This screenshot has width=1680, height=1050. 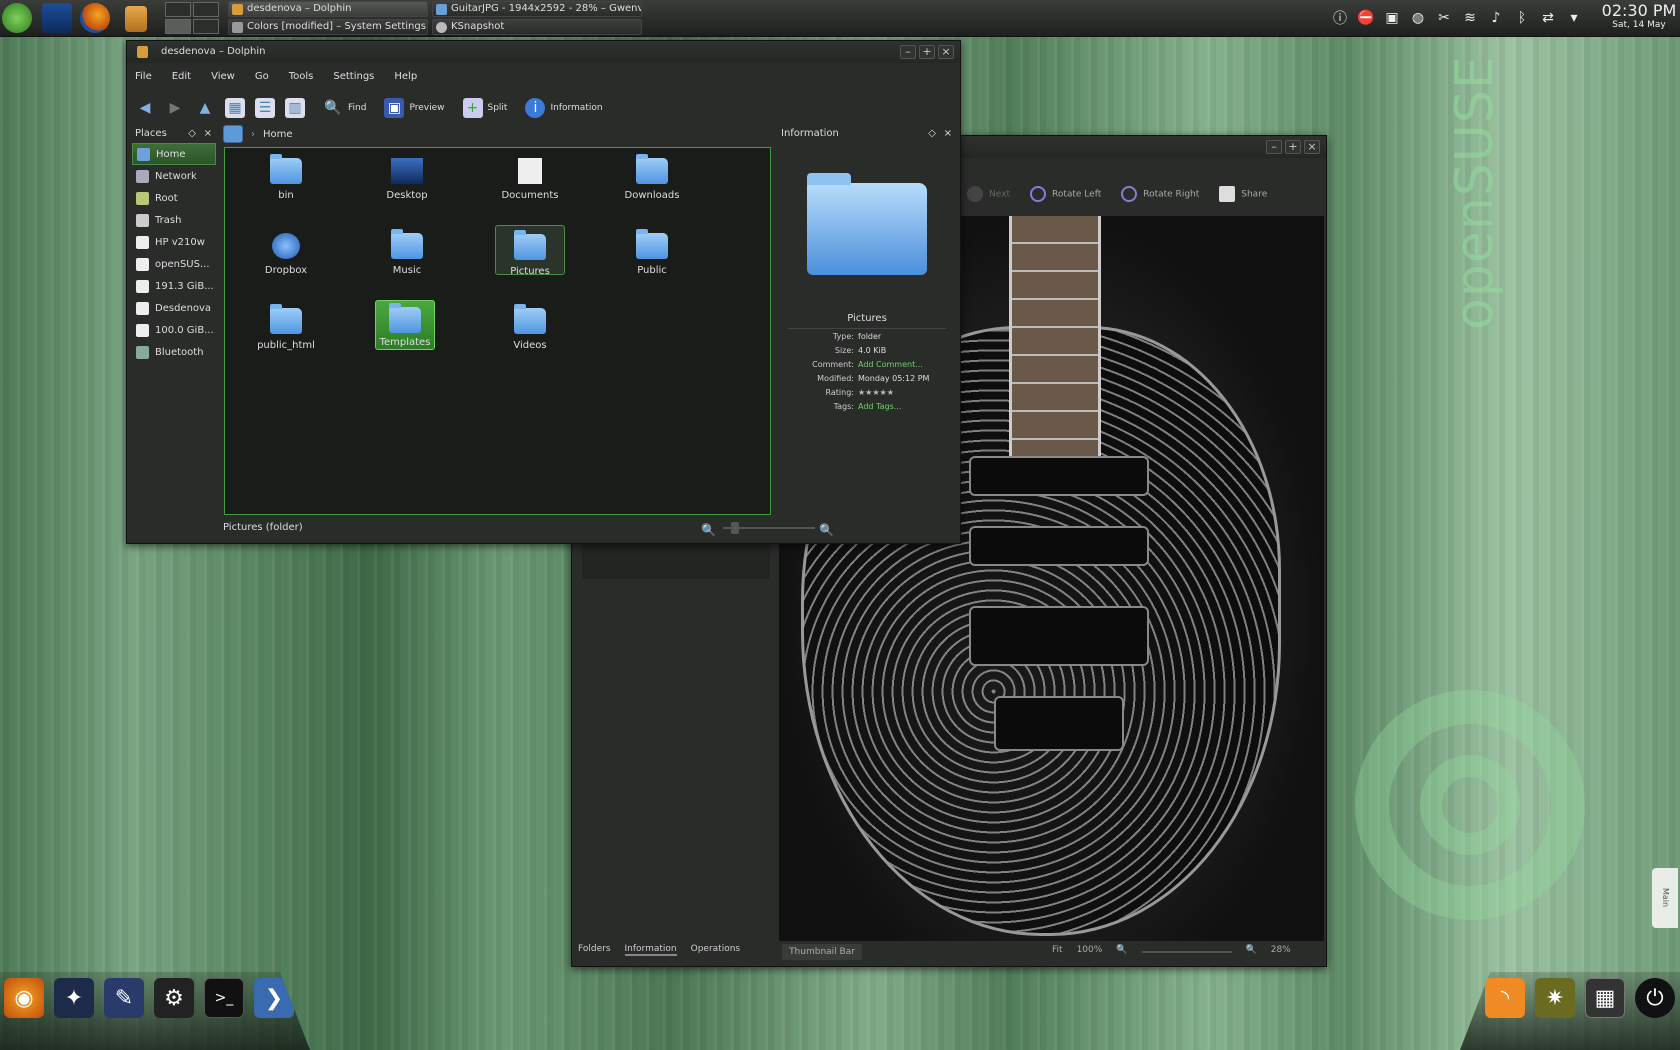 I want to click on find-button: 🔍 Find, so click(x=344, y=108).